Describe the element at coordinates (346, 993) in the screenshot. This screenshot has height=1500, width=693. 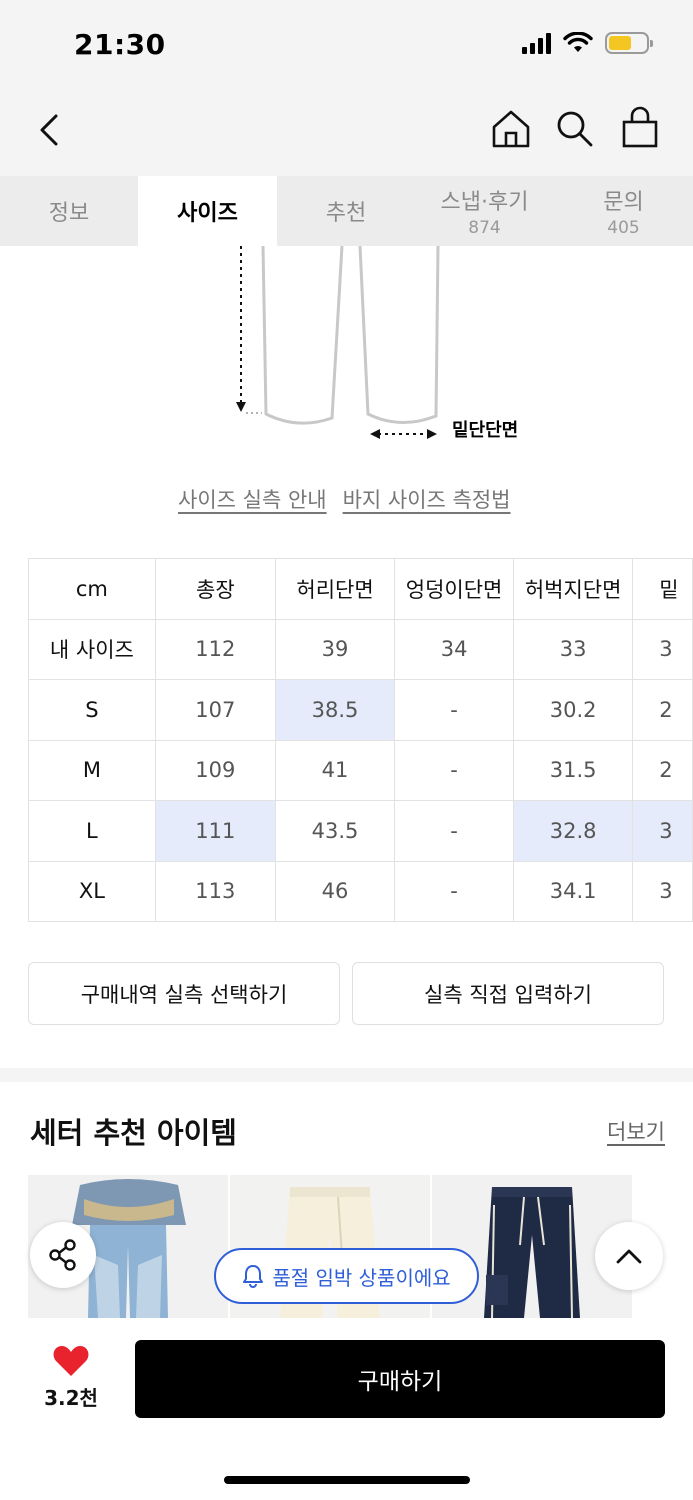
I see `measurement-actions: 구매내역 실측 선택하기 실측 직접 입력하기` at that location.